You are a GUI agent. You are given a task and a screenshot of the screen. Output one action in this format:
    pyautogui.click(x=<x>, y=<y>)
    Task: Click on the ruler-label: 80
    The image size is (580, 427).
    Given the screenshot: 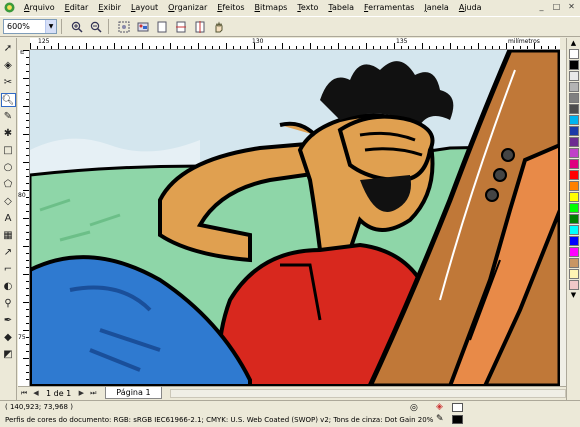 What is the action you would take?
    pyautogui.click(x=22, y=195)
    